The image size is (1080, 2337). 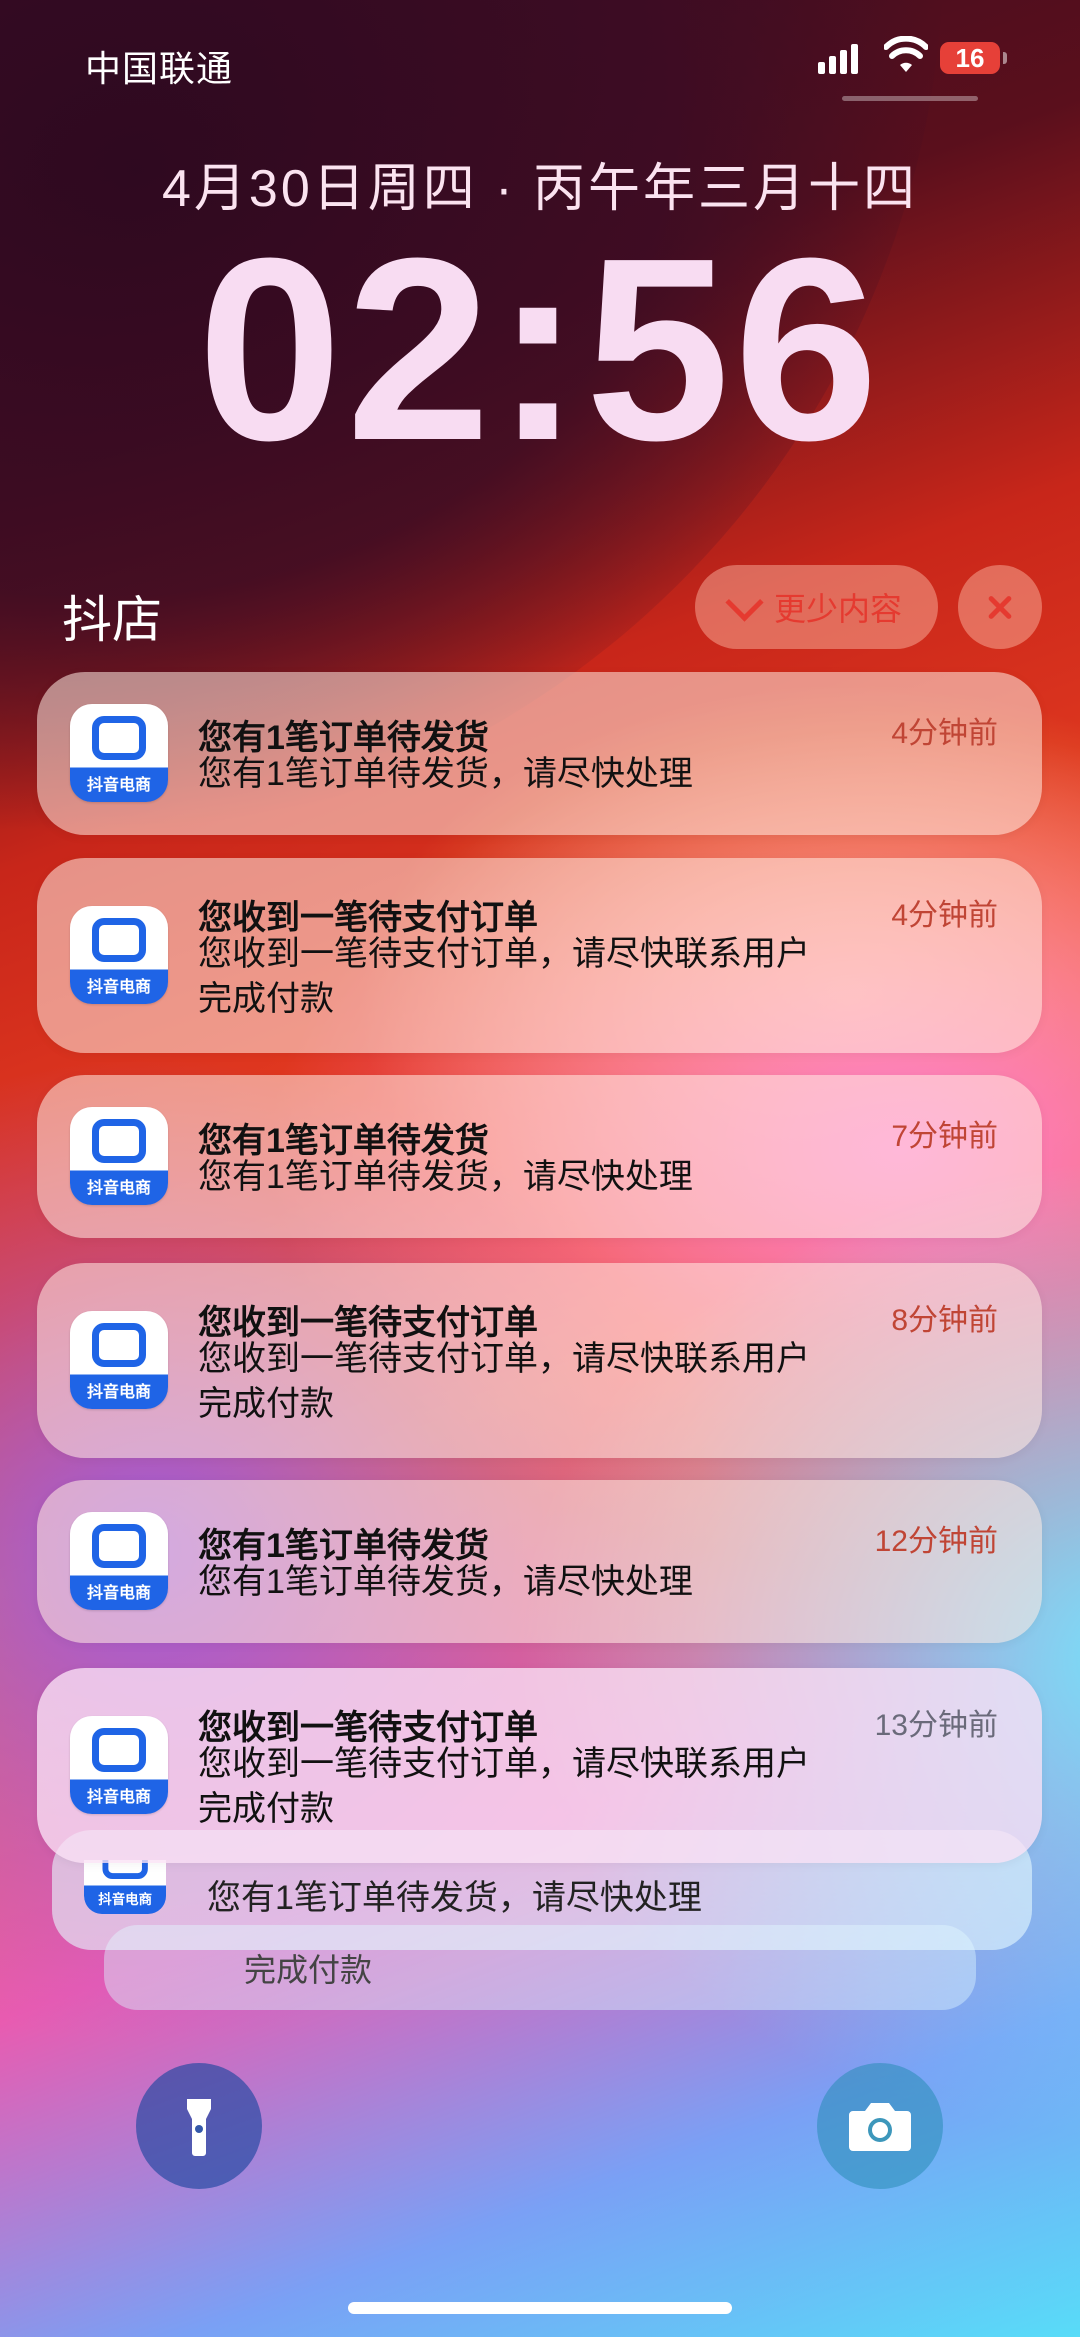 I want to click on chevron-down-icon, so click(x=744, y=602).